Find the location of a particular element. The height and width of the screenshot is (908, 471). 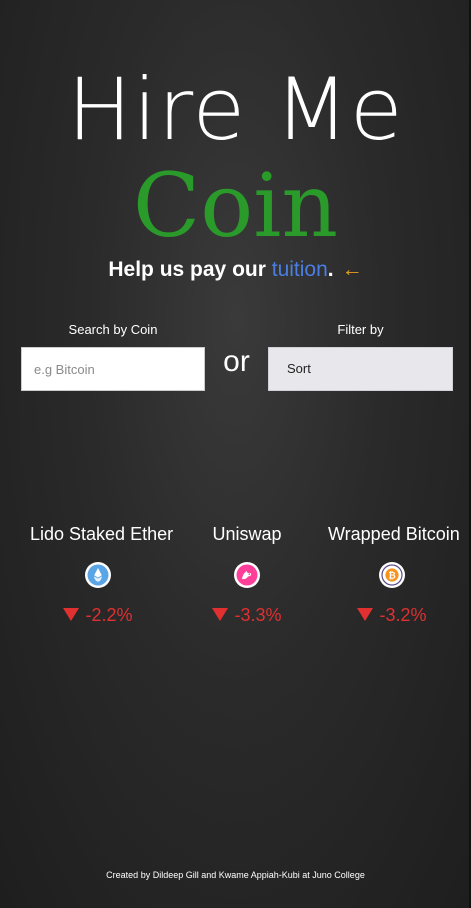

tagline-period: . is located at coordinates (330, 269).